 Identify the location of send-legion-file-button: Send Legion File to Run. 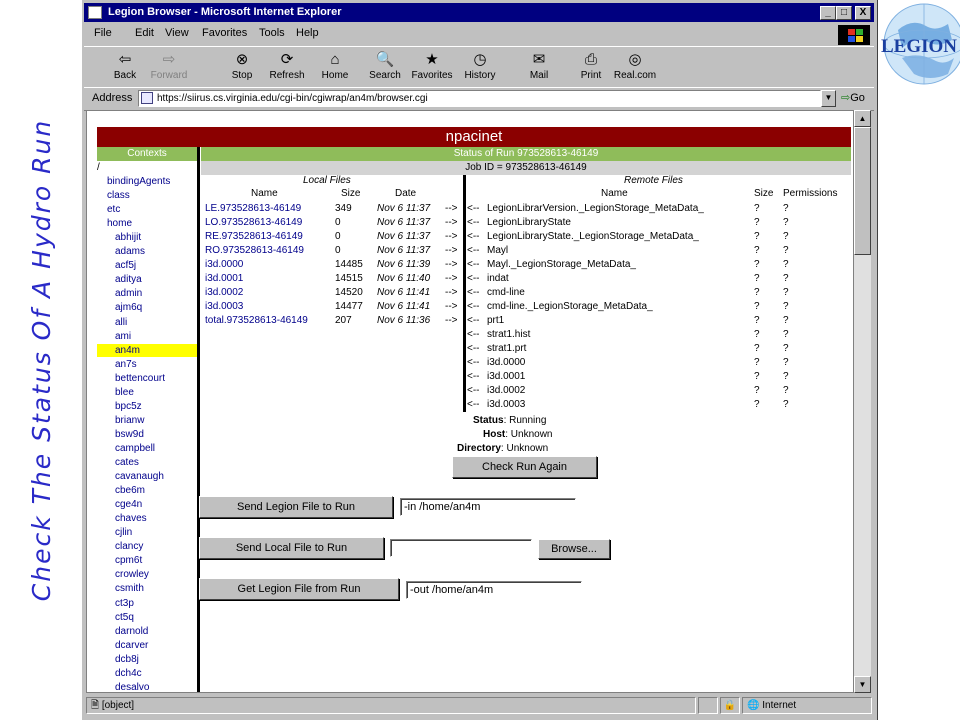
(296, 507).